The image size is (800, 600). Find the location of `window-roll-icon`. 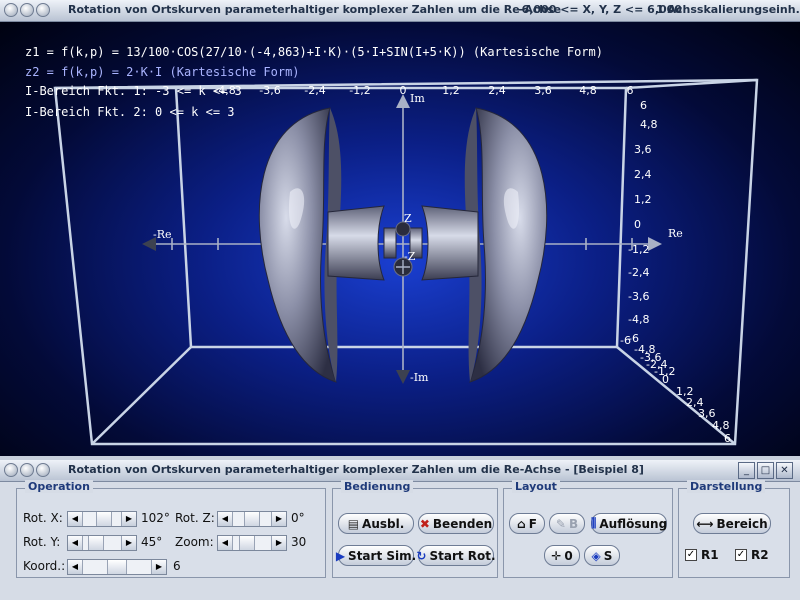

window-roll-icon is located at coordinates (43, 10).